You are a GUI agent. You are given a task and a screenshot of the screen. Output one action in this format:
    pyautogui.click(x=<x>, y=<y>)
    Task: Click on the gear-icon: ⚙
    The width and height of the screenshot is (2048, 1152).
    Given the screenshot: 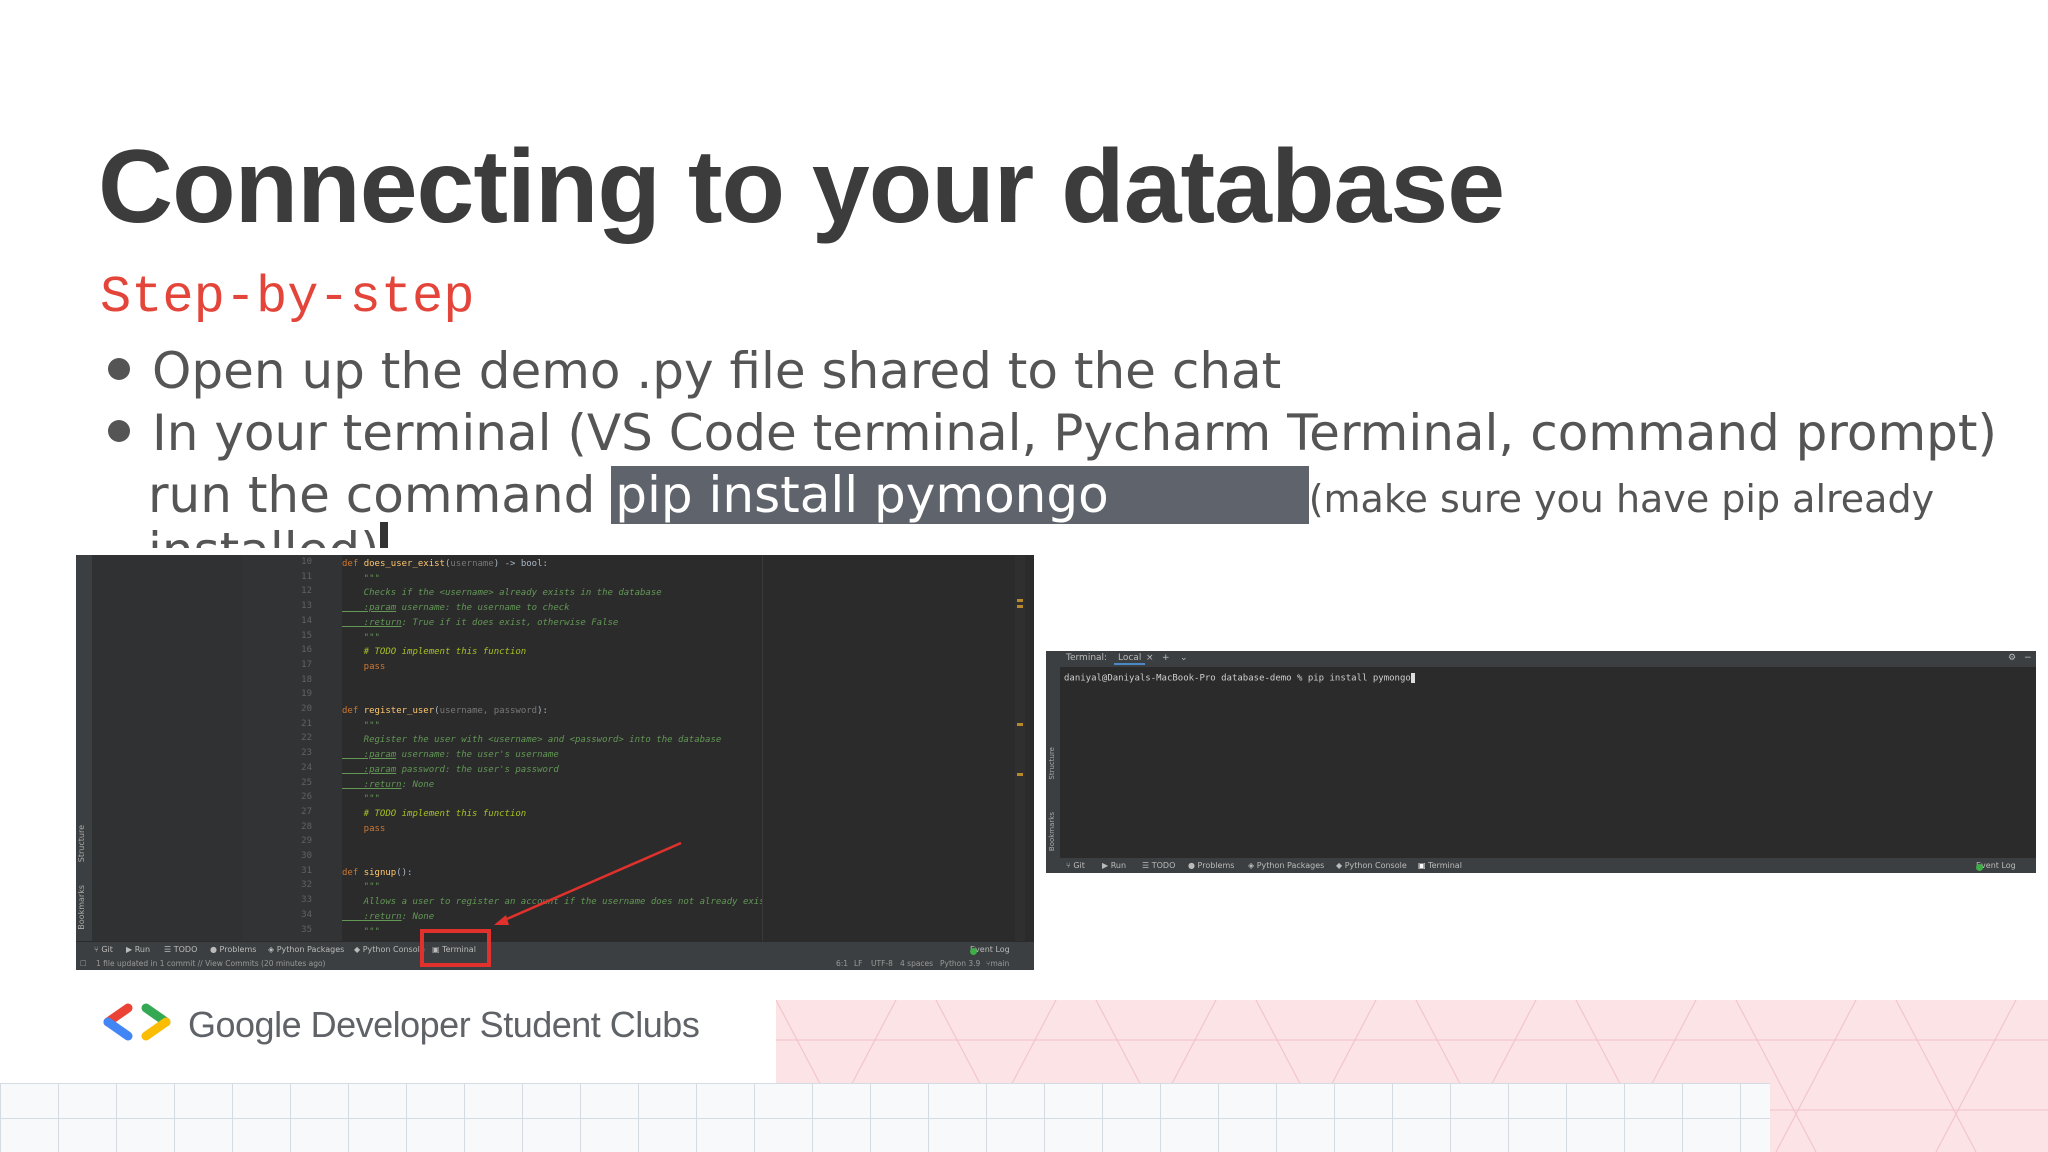 What is the action you would take?
    pyautogui.click(x=2012, y=658)
    